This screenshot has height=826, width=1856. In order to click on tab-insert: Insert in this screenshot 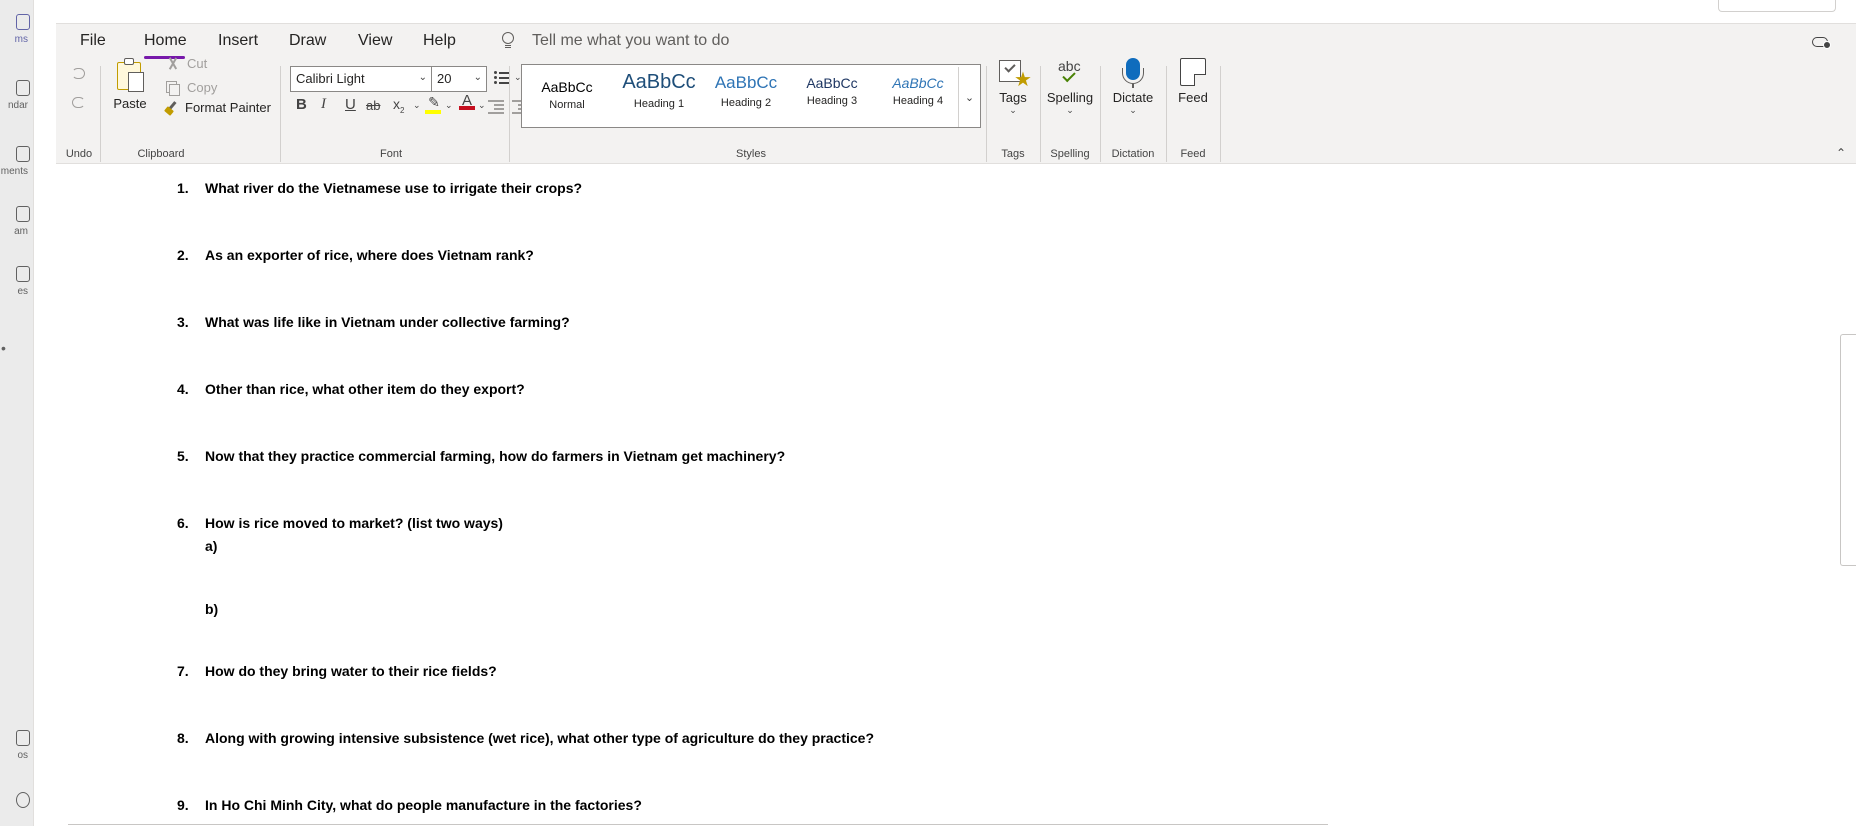, I will do `click(238, 41)`.